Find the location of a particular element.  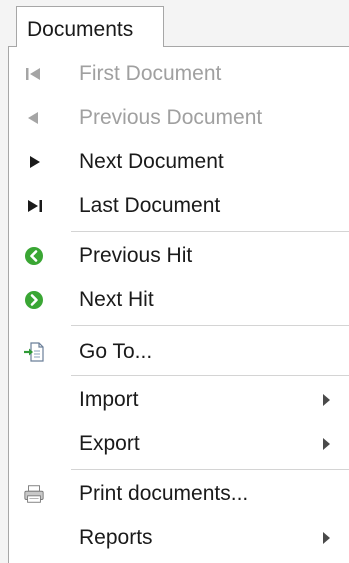

previous-document-icon is located at coordinates (34, 118).